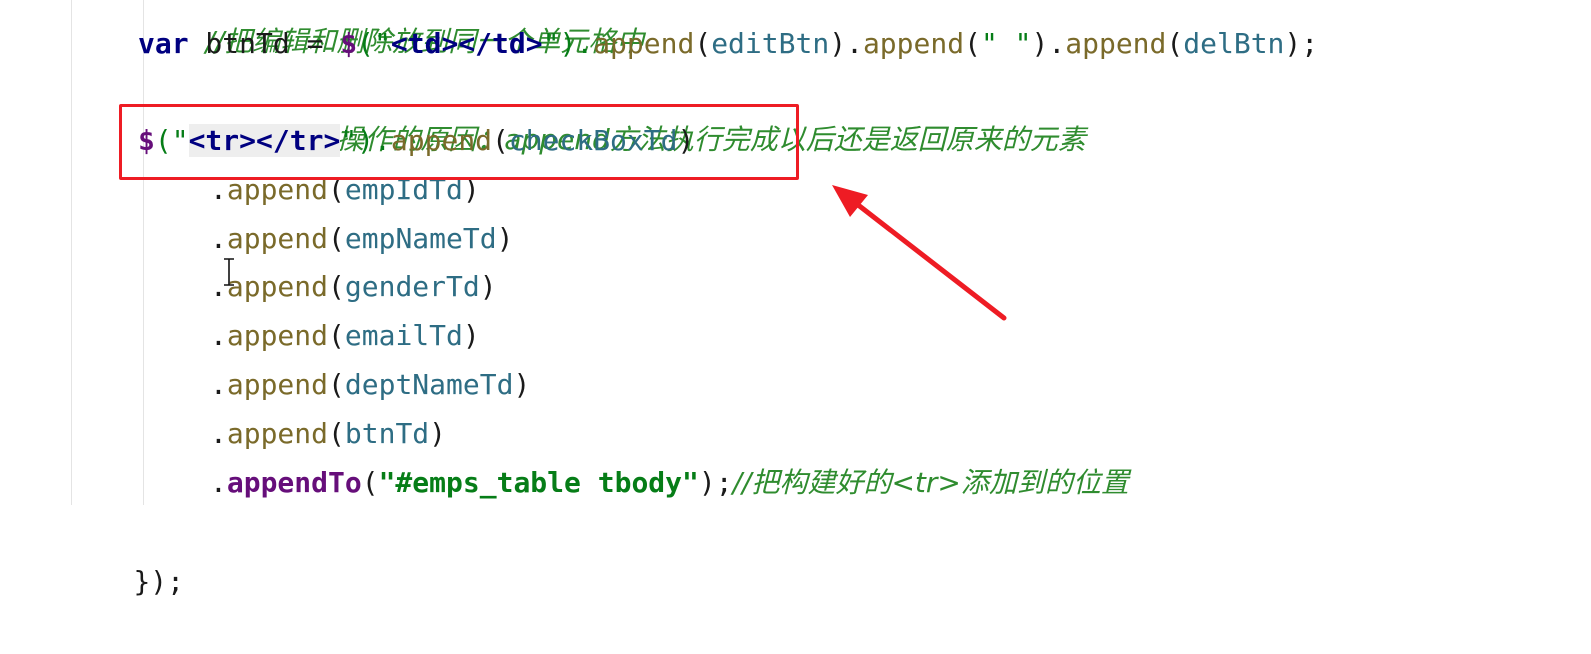 Image resolution: width=1591 pixels, height=654 pixels. Describe the element at coordinates (500, 43) in the screenshot. I see `html-tag: </td>` at that location.